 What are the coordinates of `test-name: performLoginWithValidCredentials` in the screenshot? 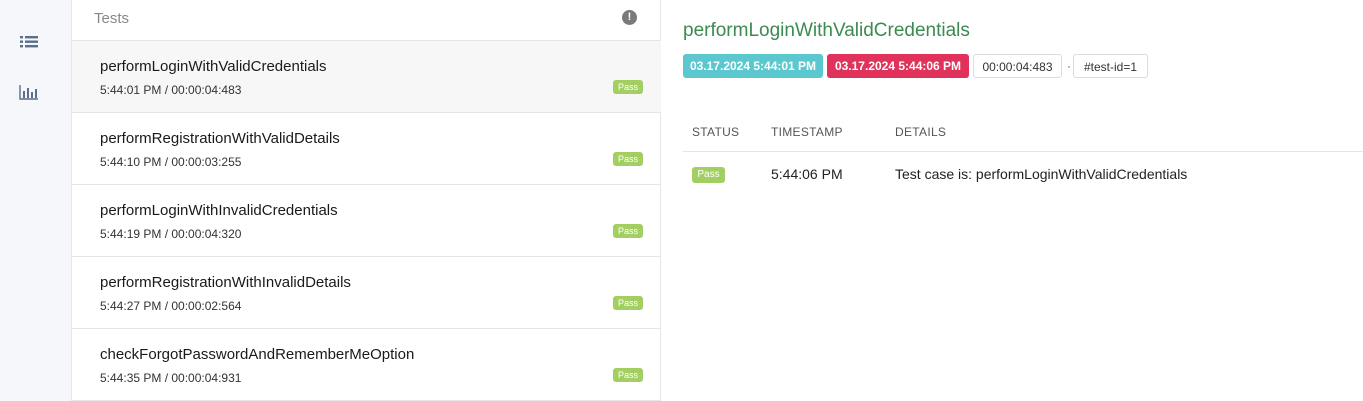 It's located at (213, 66).